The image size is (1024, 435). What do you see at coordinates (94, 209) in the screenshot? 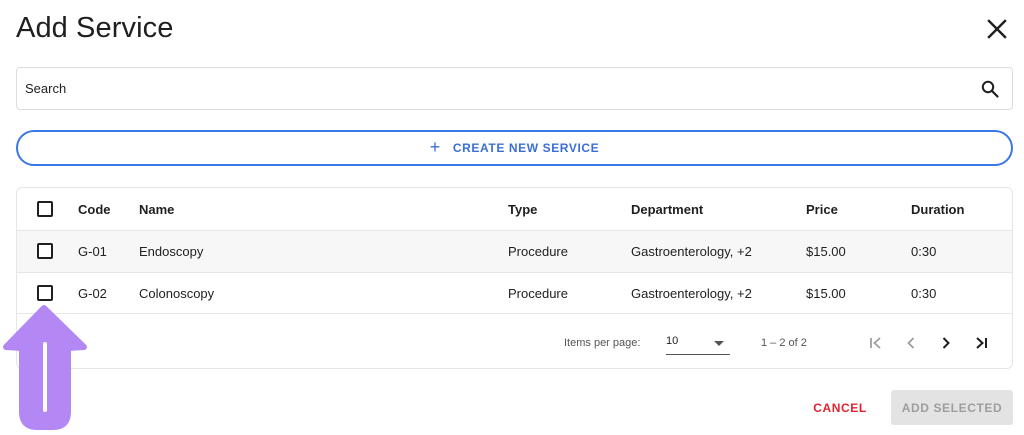
I see `column-header-code: Code` at bounding box center [94, 209].